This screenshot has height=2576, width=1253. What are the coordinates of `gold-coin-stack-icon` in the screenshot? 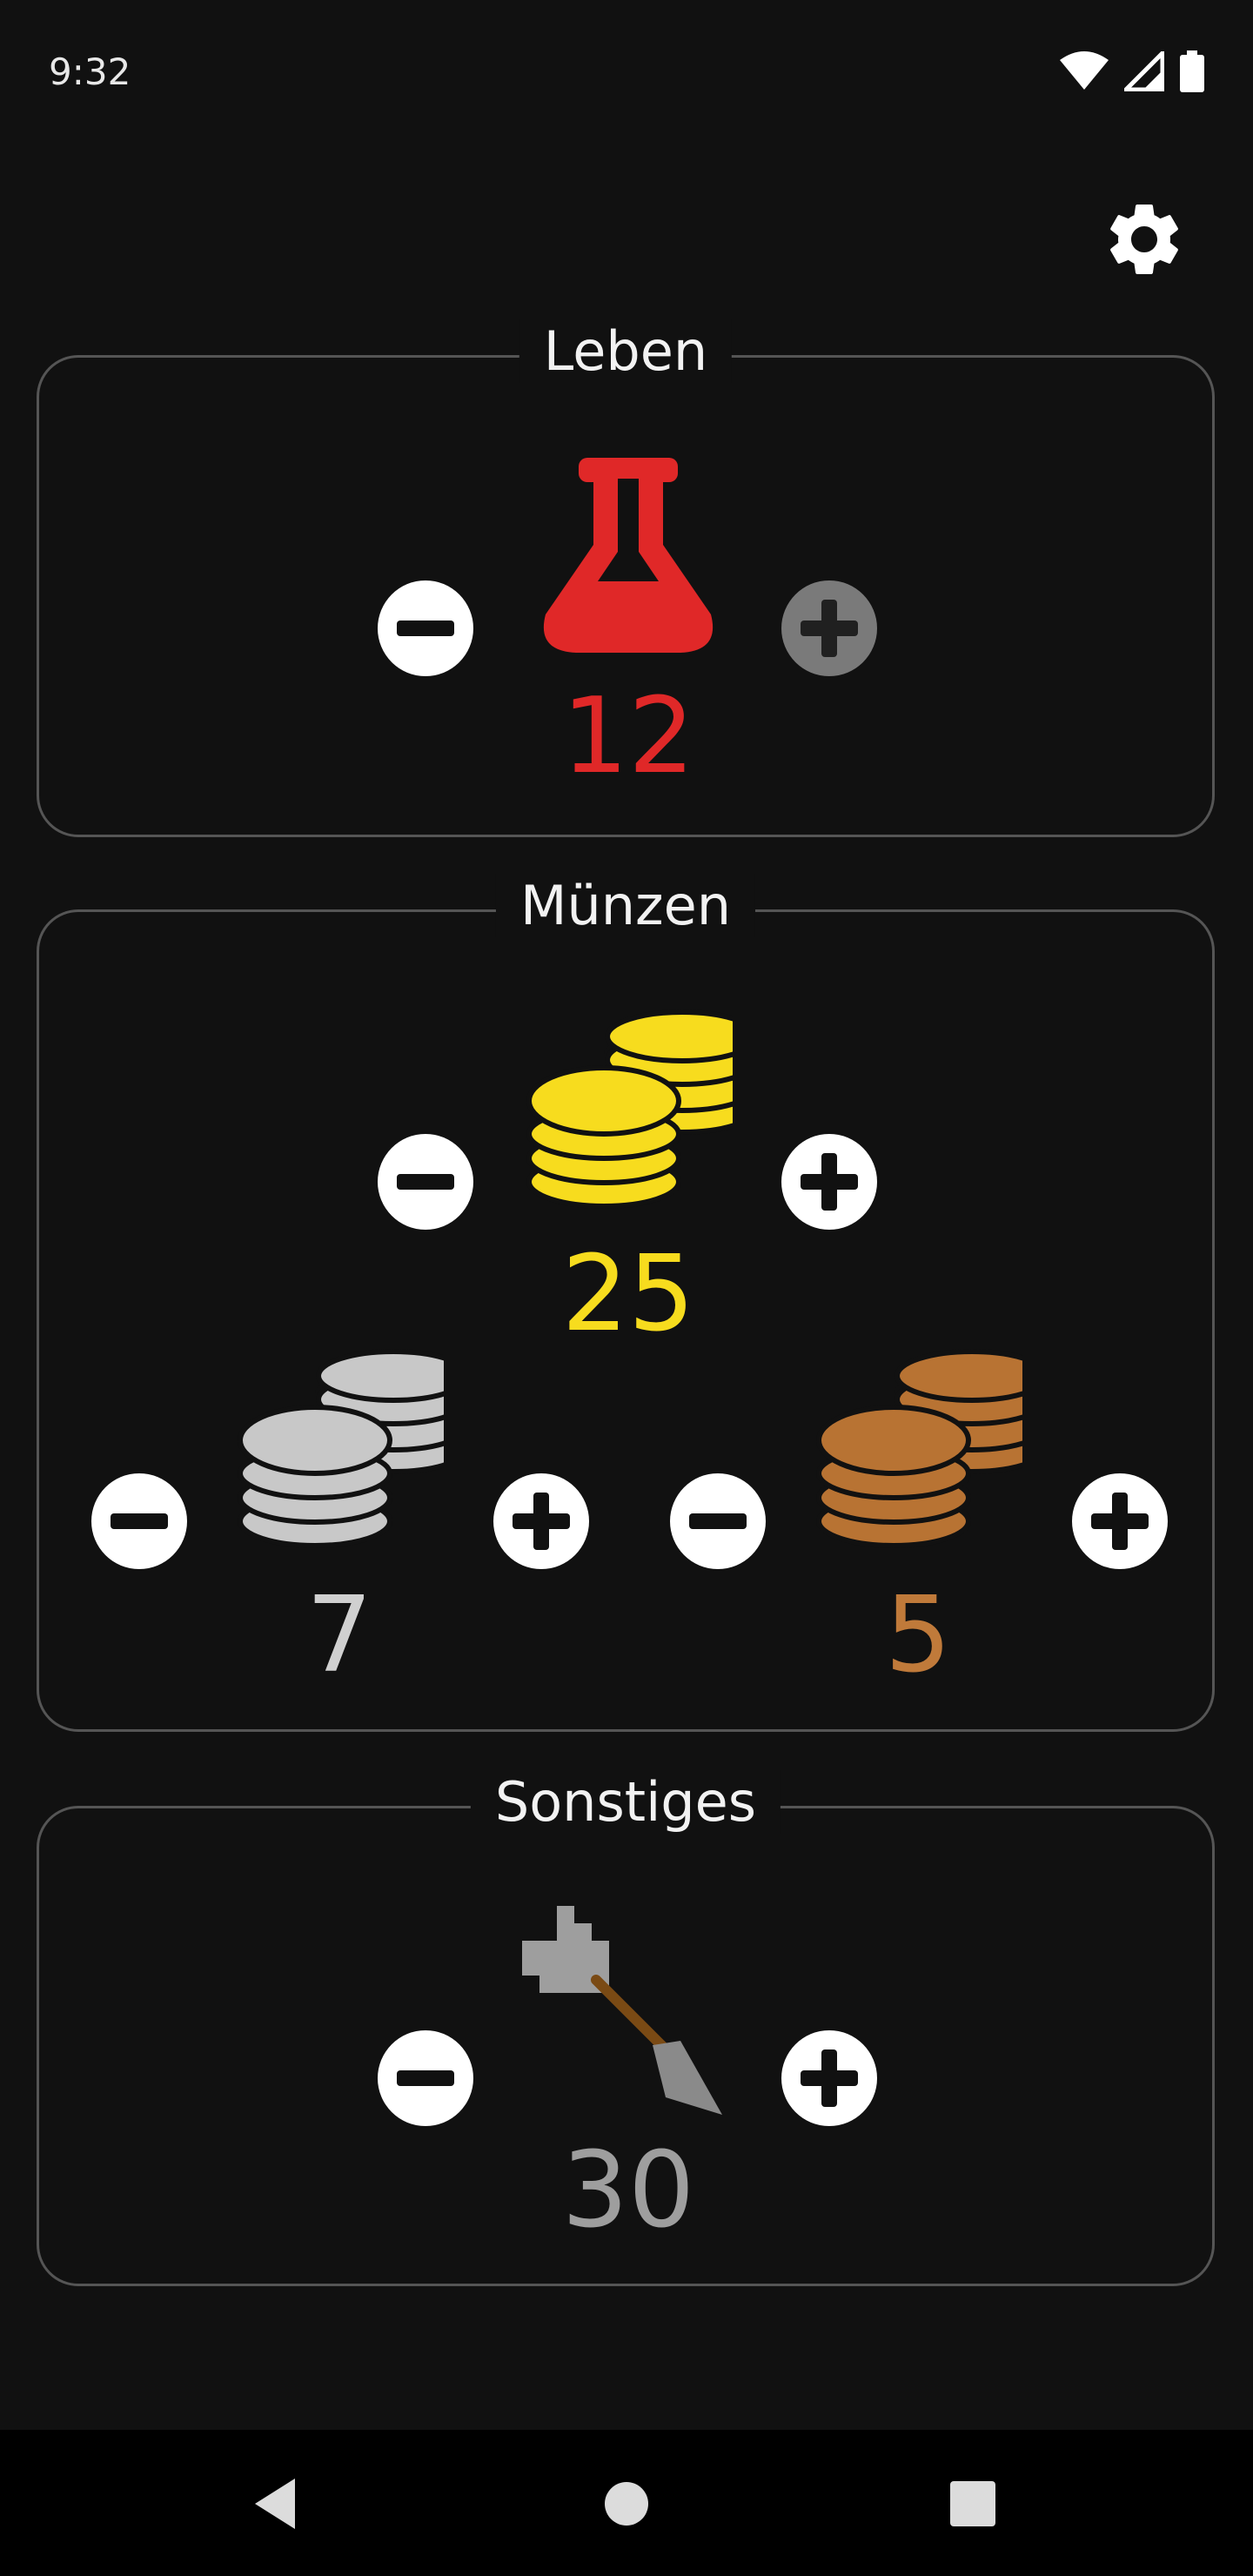 It's located at (629, 1110).